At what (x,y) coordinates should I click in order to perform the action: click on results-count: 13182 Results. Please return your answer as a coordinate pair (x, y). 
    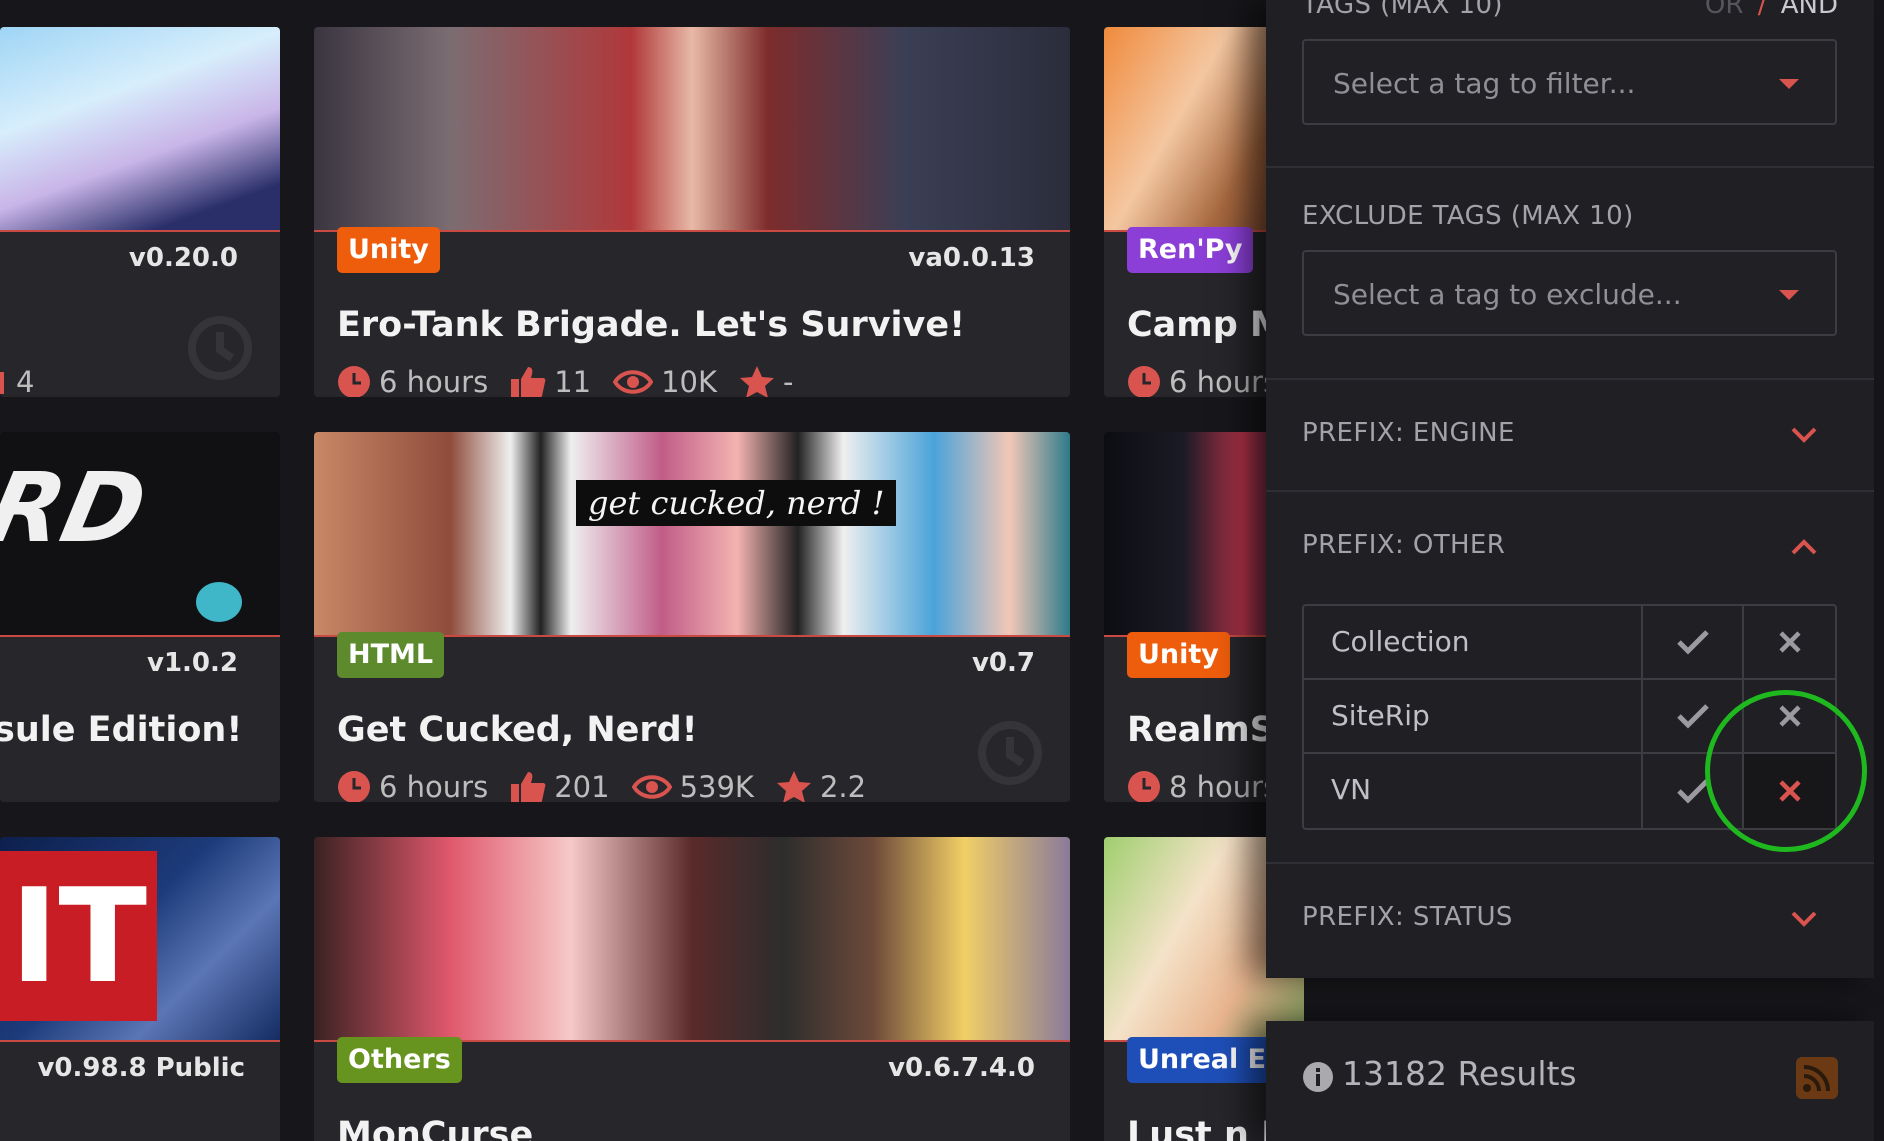
    Looking at the image, I should click on (1459, 1073).